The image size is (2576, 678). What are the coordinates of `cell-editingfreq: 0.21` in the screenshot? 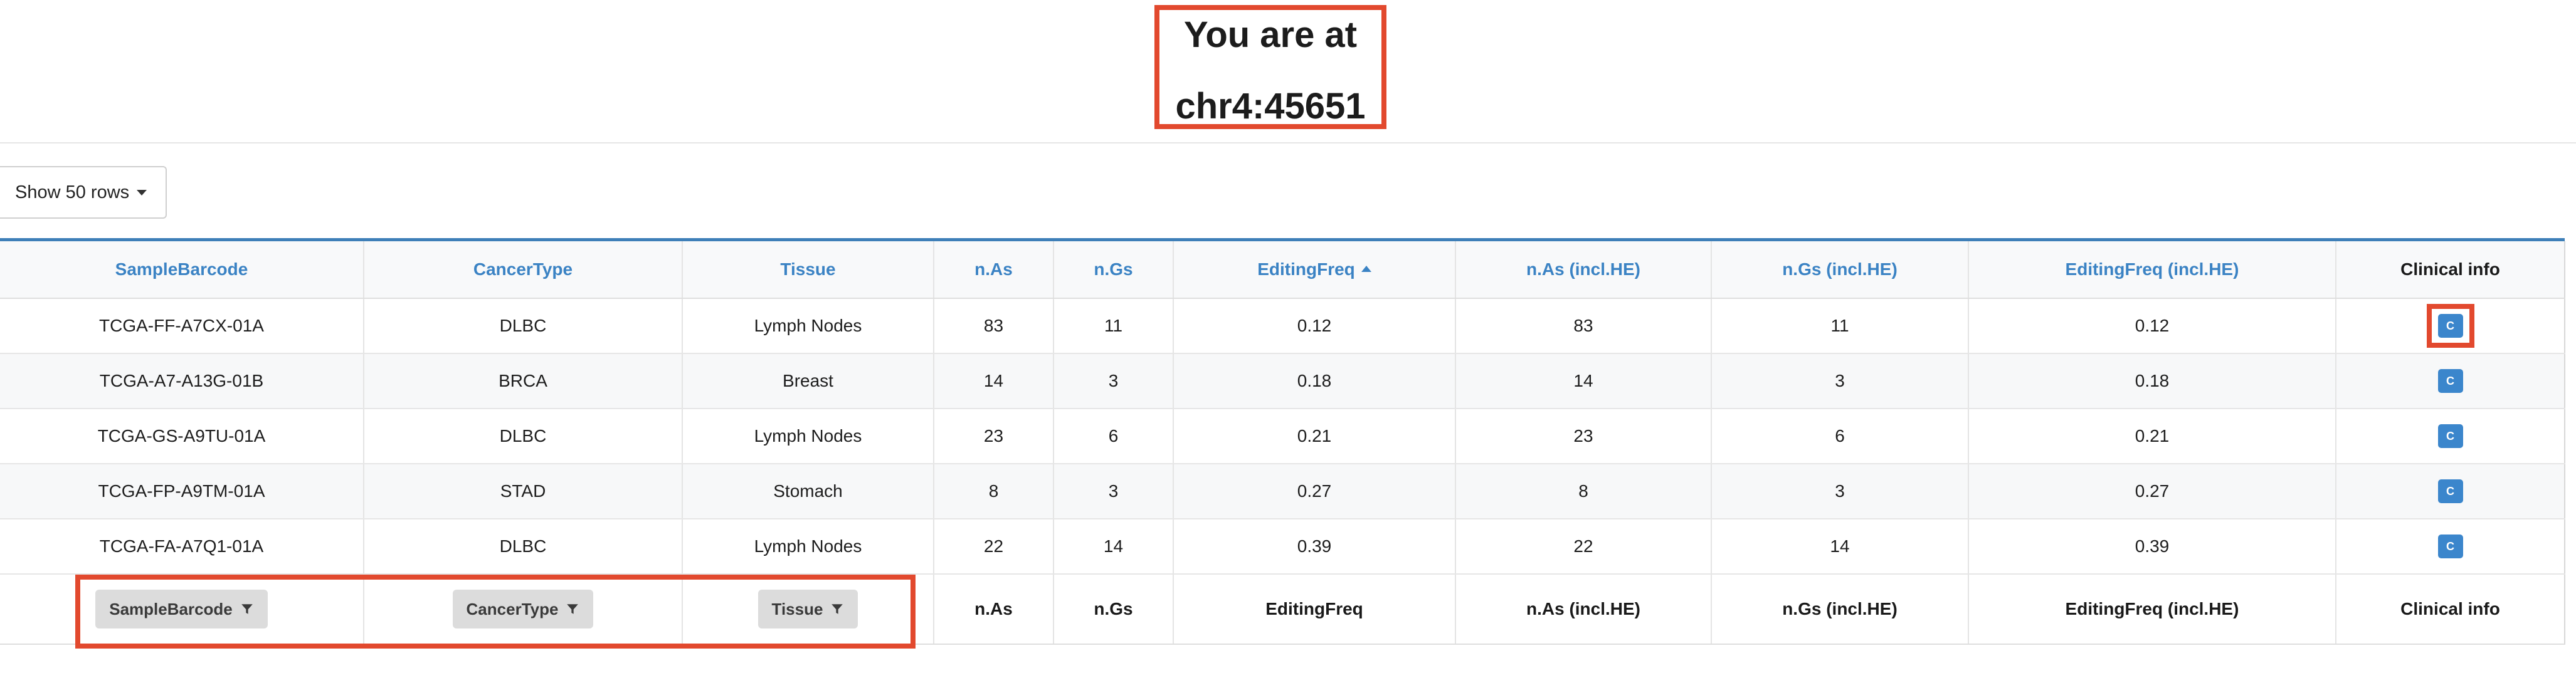 It's located at (1315, 437).